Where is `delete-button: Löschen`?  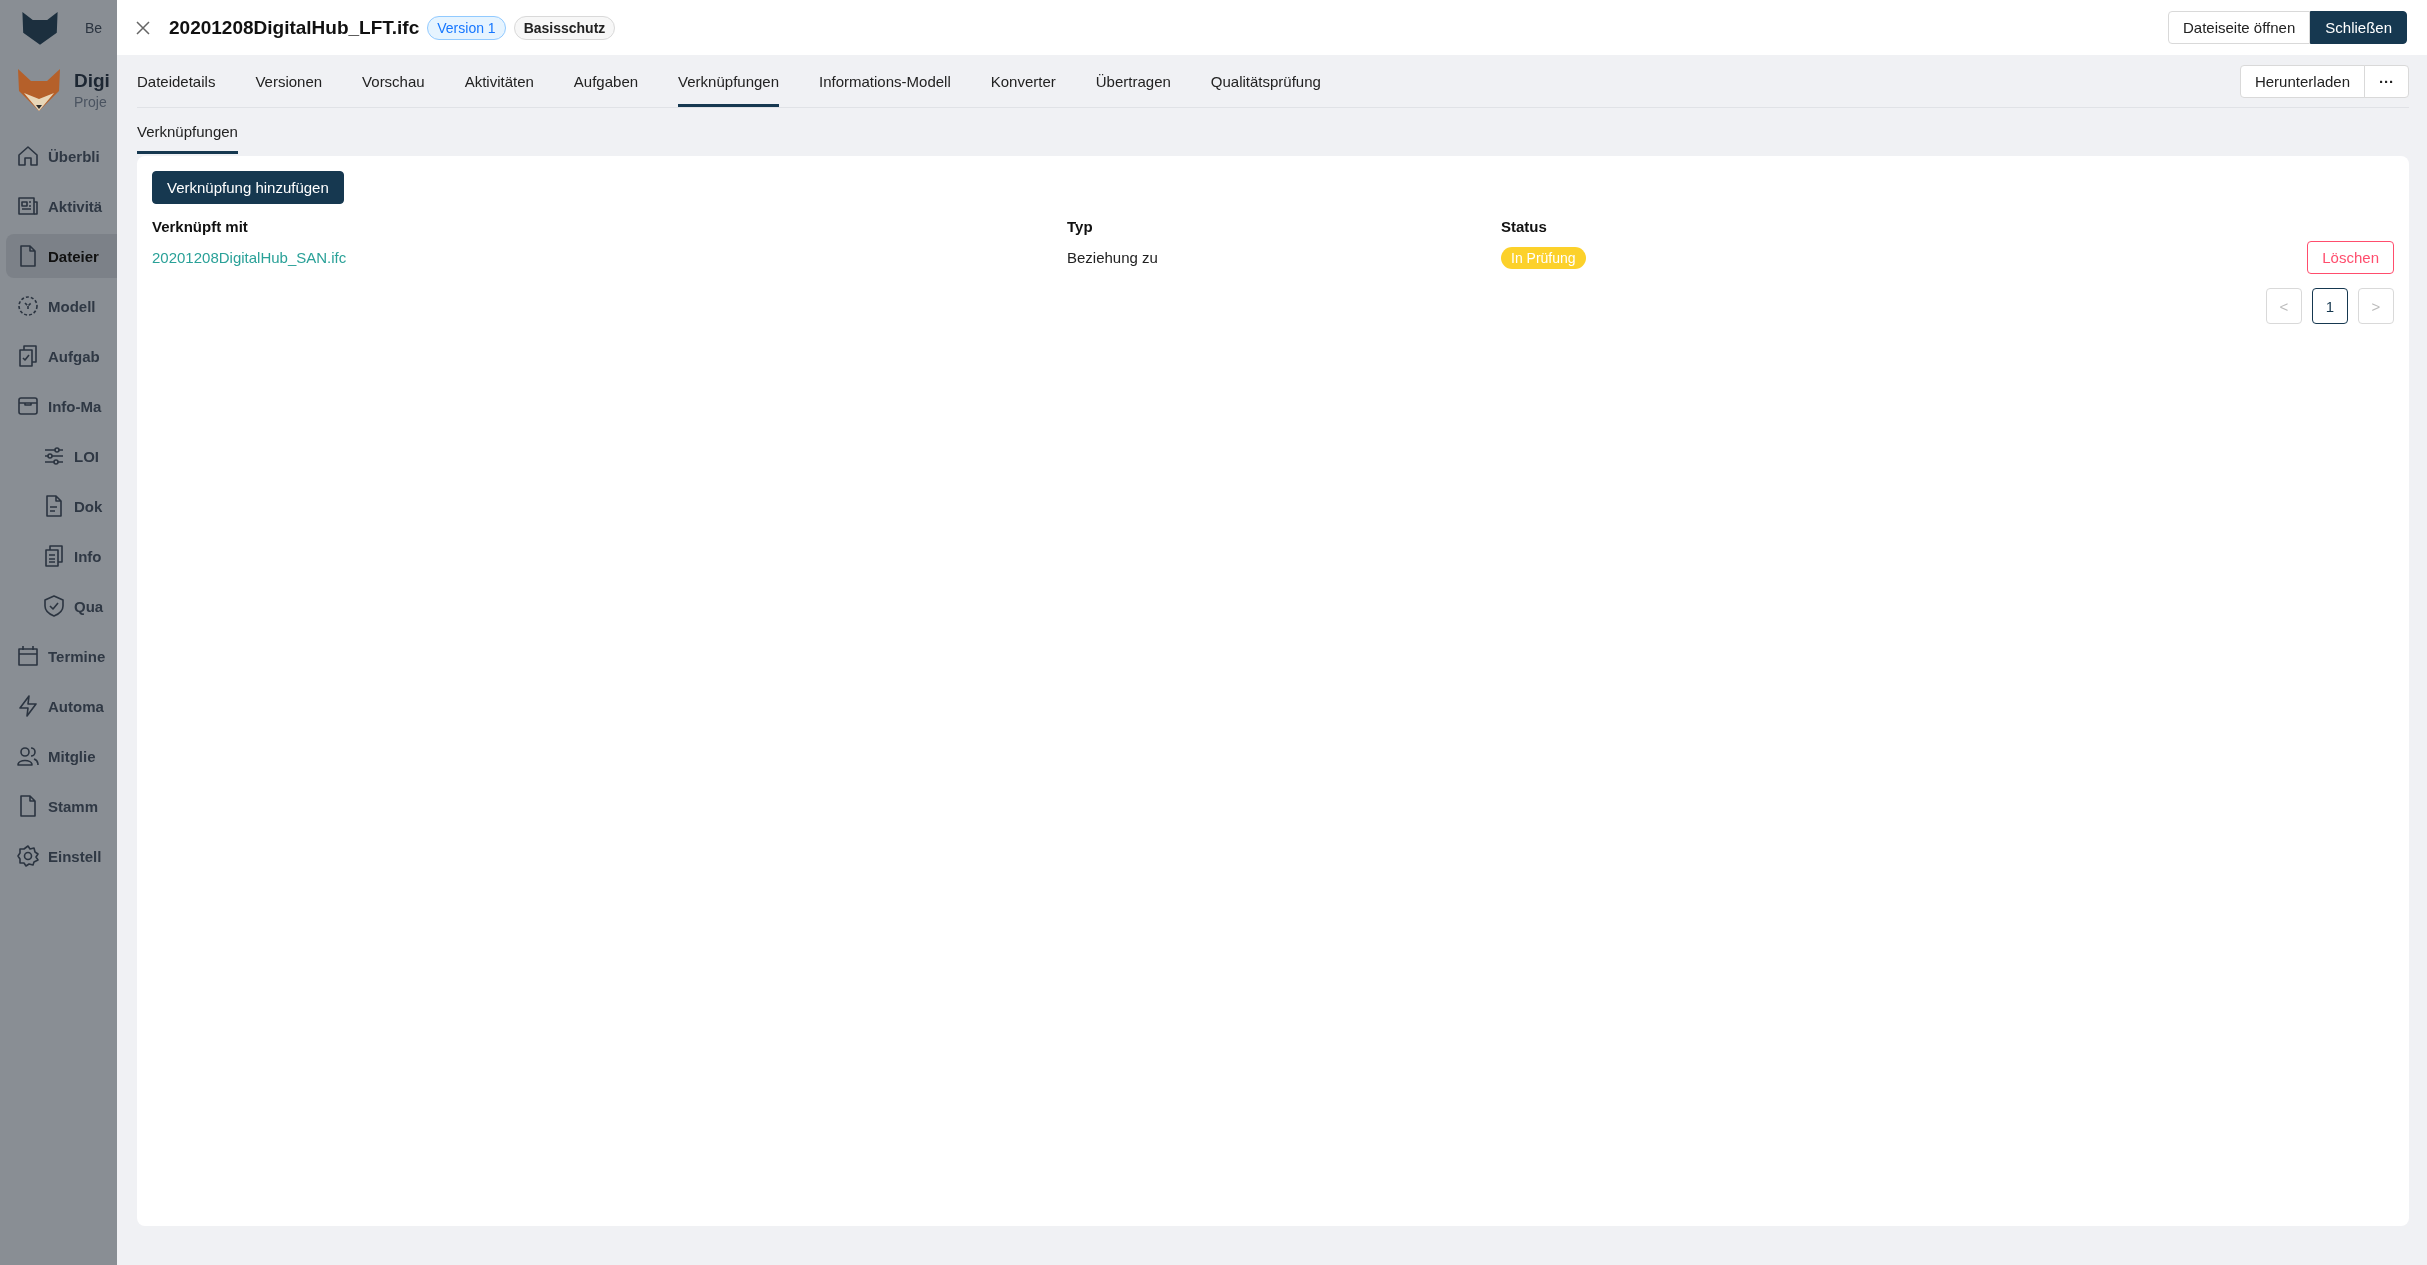 delete-button: Löschen is located at coordinates (2350, 257).